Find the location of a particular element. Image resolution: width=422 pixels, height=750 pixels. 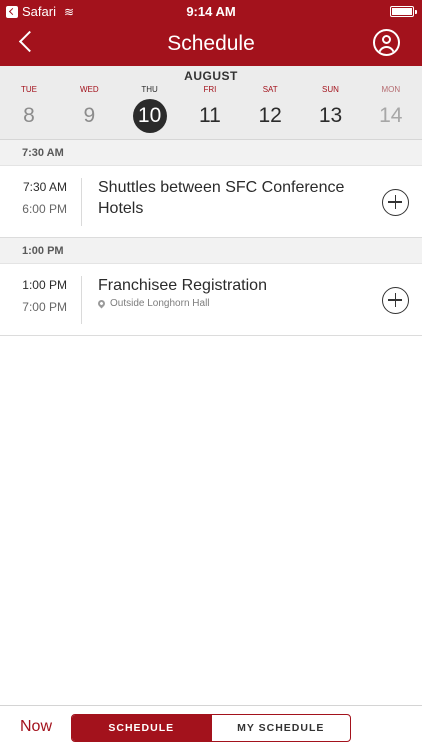

event-location-label: Outside Longhorn Hall is located at coordinates (160, 303).